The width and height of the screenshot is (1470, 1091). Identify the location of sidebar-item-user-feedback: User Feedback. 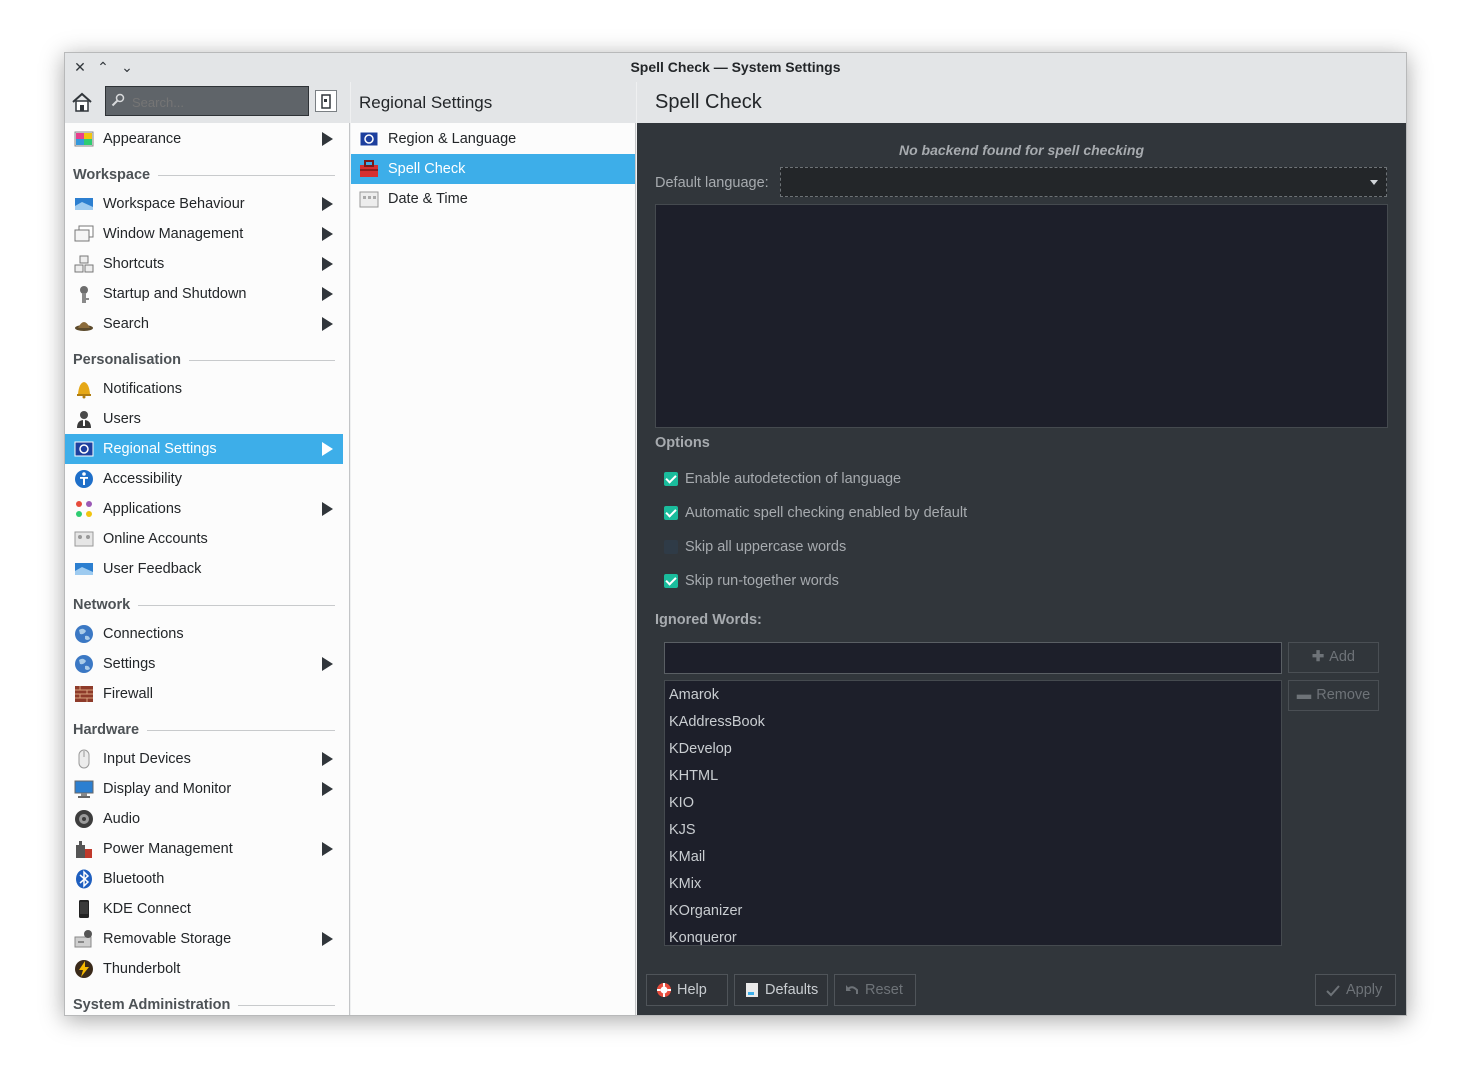
(204, 569).